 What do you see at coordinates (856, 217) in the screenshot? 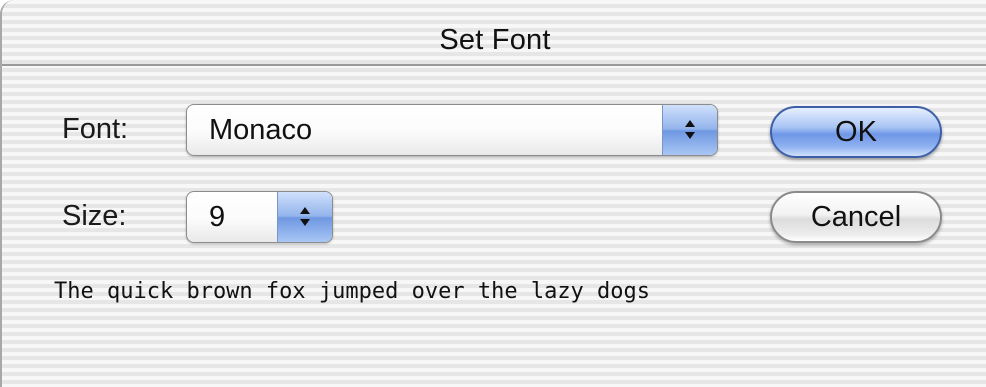
I see `cancel-button: Cancel` at bounding box center [856, 217].